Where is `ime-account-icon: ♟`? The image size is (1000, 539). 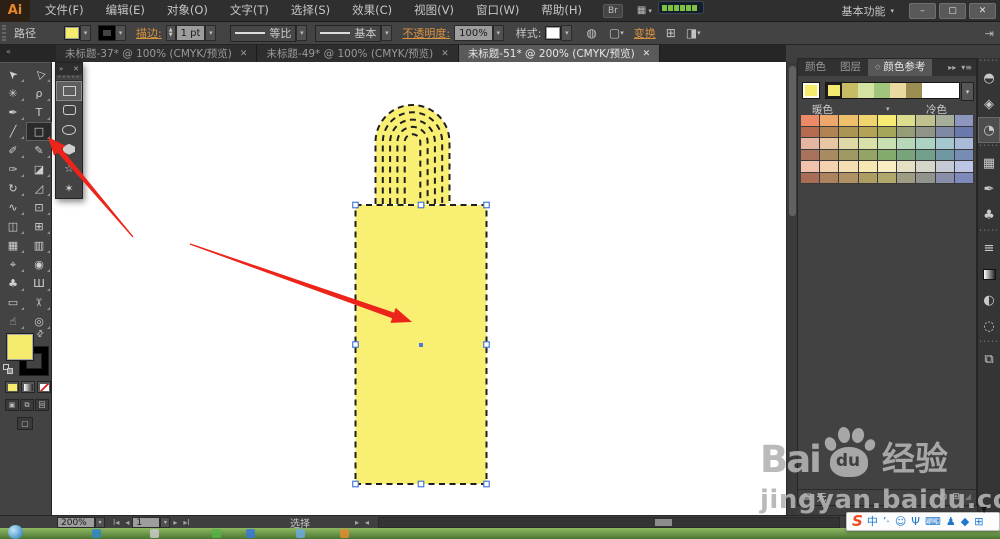
ime-account-icon: ♟ is located at coordinates (951, 521).